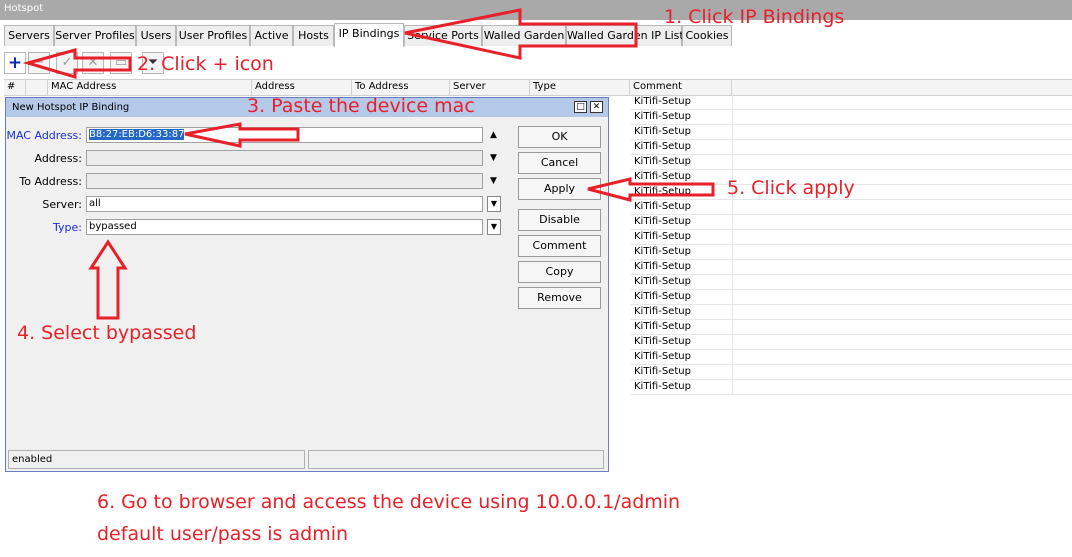 Image resolution: width=1072 pixels, height=557 pixels. What do you see at coordinates (791, 188) in the screenshot?
I see `annotation-step5: 5. Click apply` at bounding box center [791, 188].